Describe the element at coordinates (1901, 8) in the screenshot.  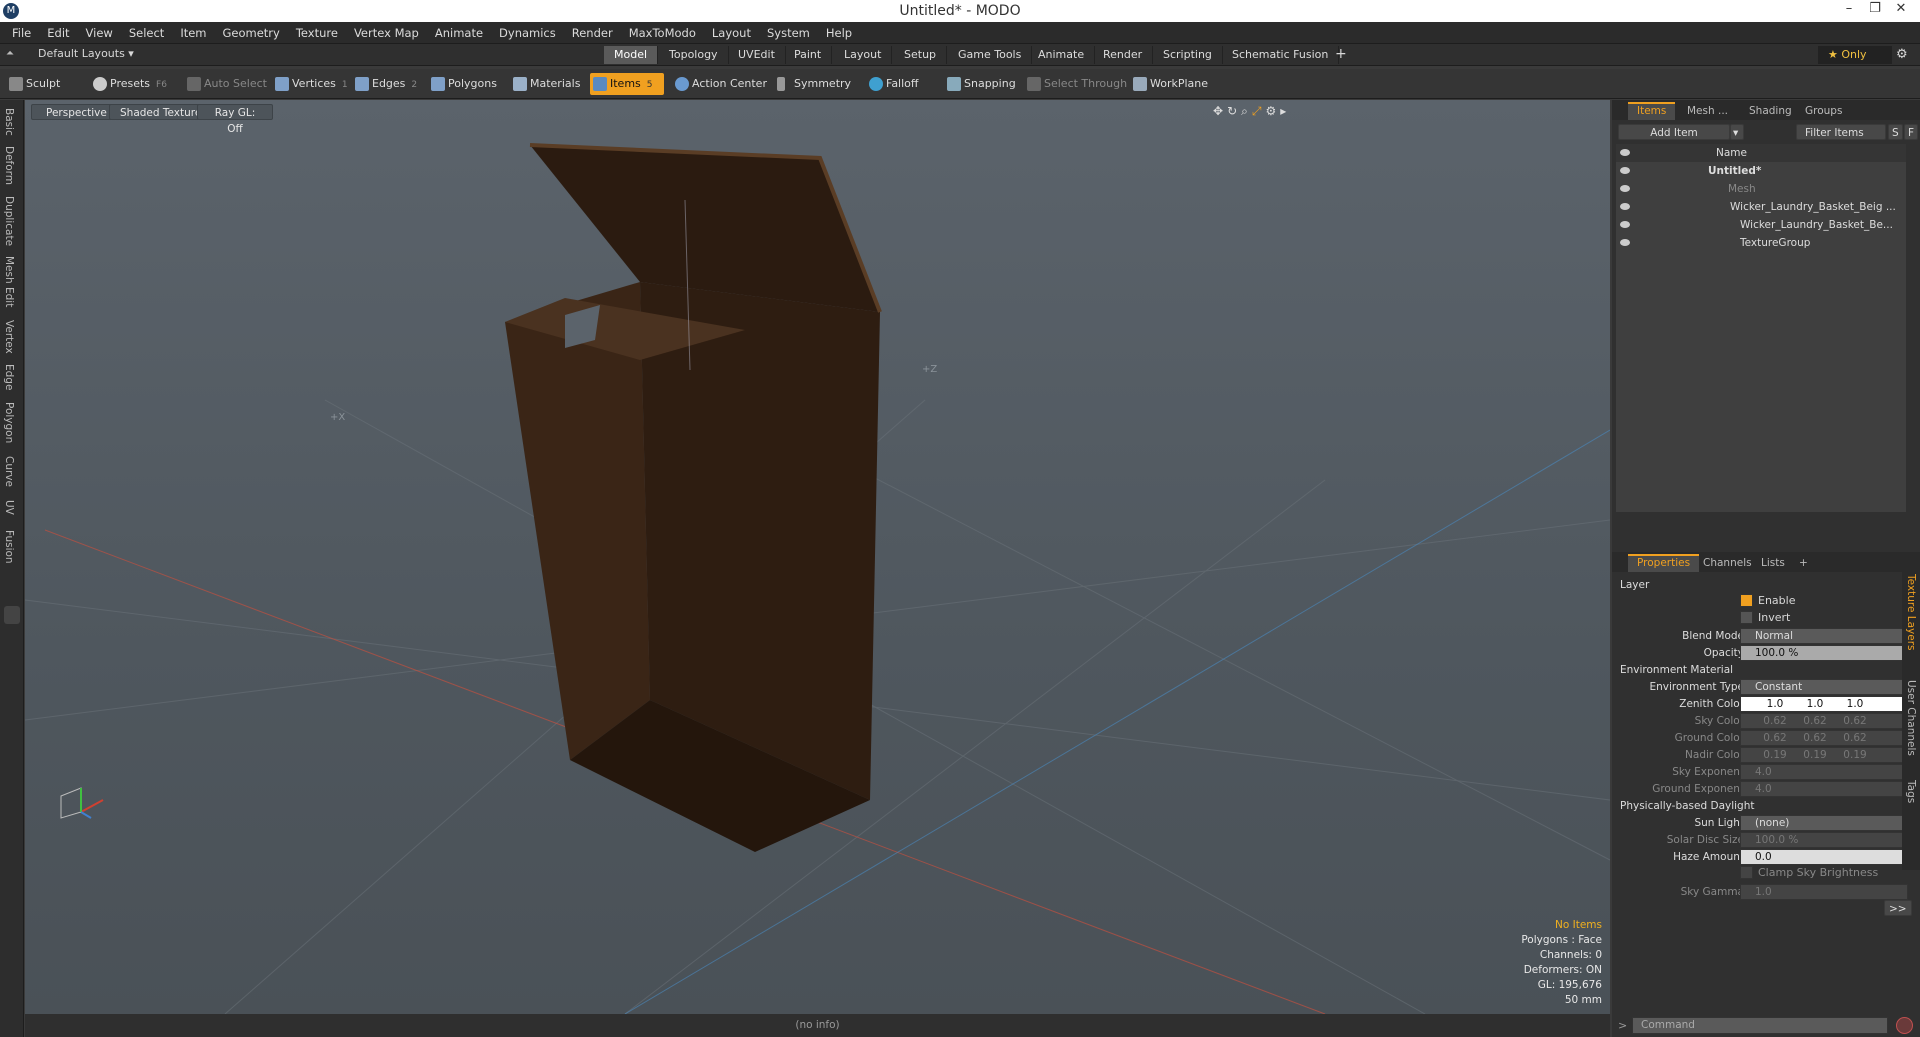
I see `close-button: ✕` at that location.